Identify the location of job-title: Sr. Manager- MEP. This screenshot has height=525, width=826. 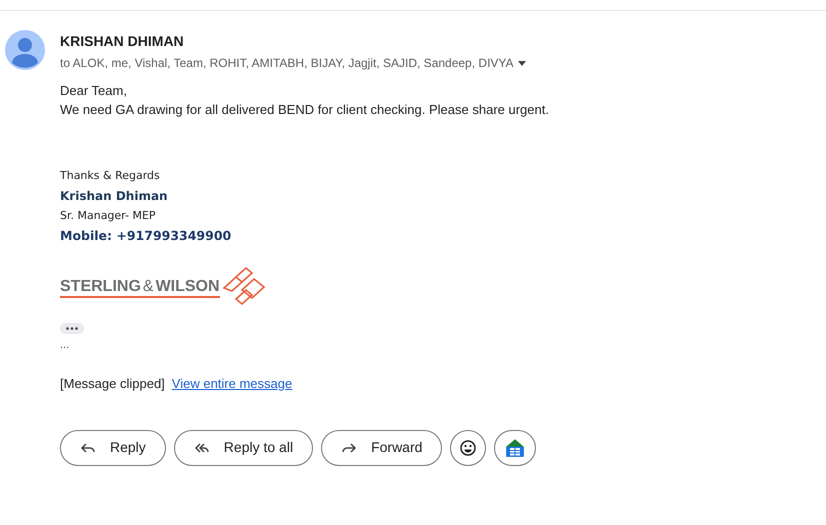
(108, 216).